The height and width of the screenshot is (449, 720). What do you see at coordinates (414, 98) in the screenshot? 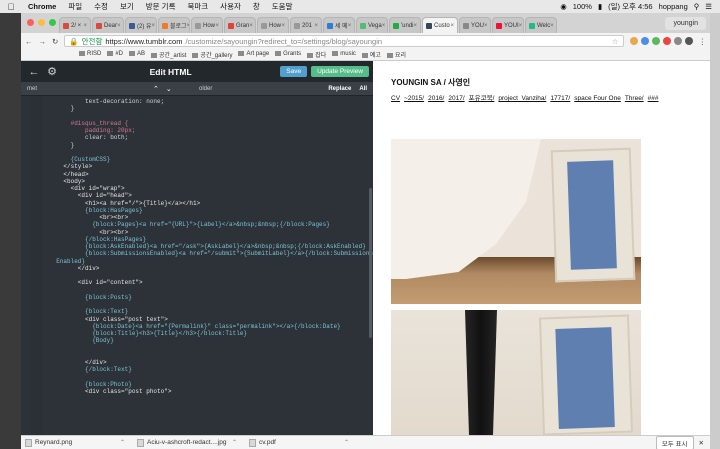
I see `nav-link: ~2015/` at bounding box center [414, 98].